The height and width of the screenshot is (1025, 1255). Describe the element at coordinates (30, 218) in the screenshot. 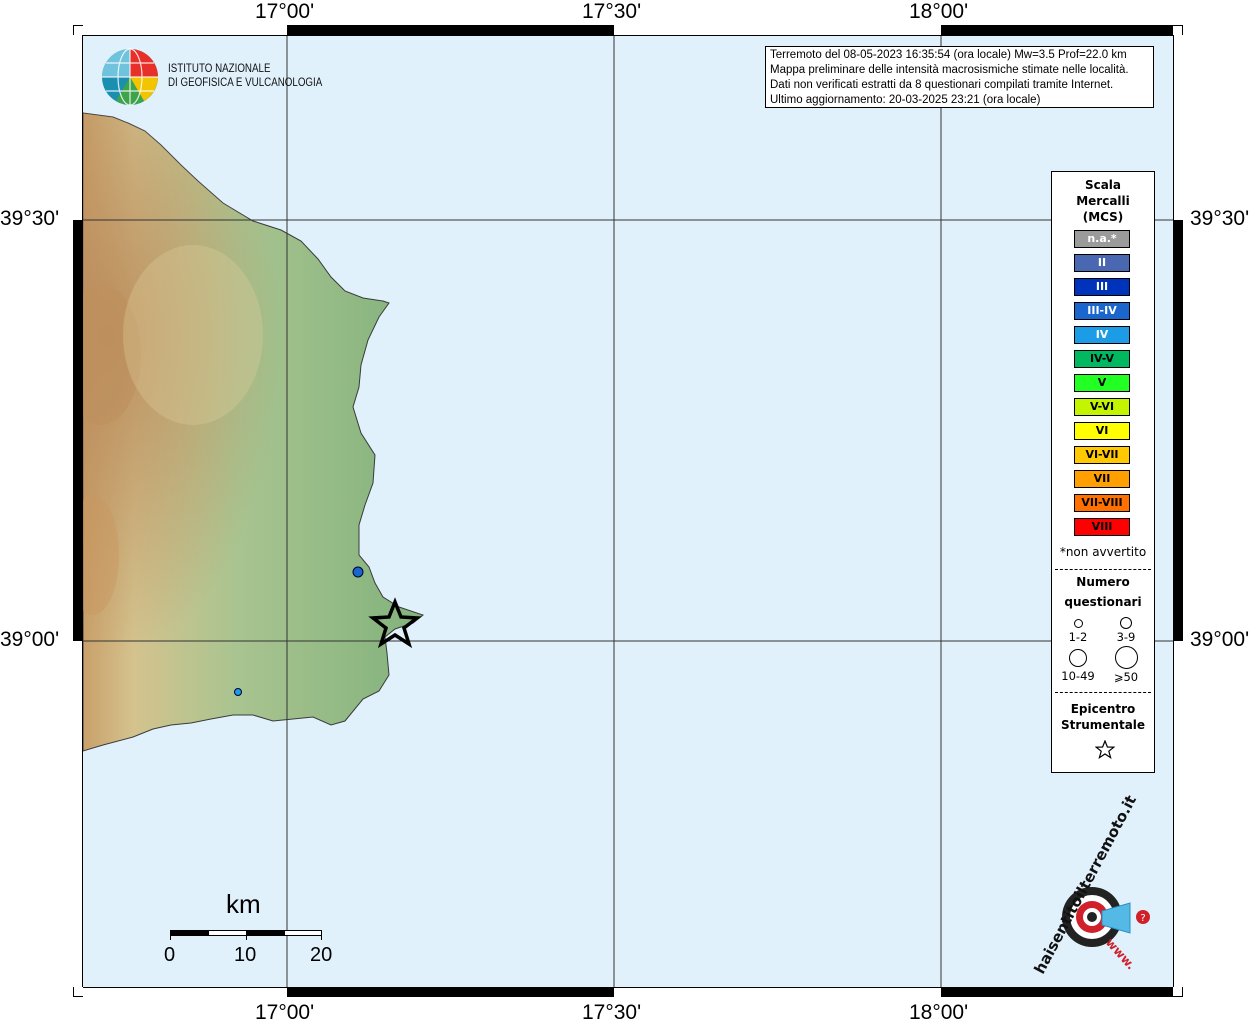

I see `left-label-39-30: 39°30'` at that location.